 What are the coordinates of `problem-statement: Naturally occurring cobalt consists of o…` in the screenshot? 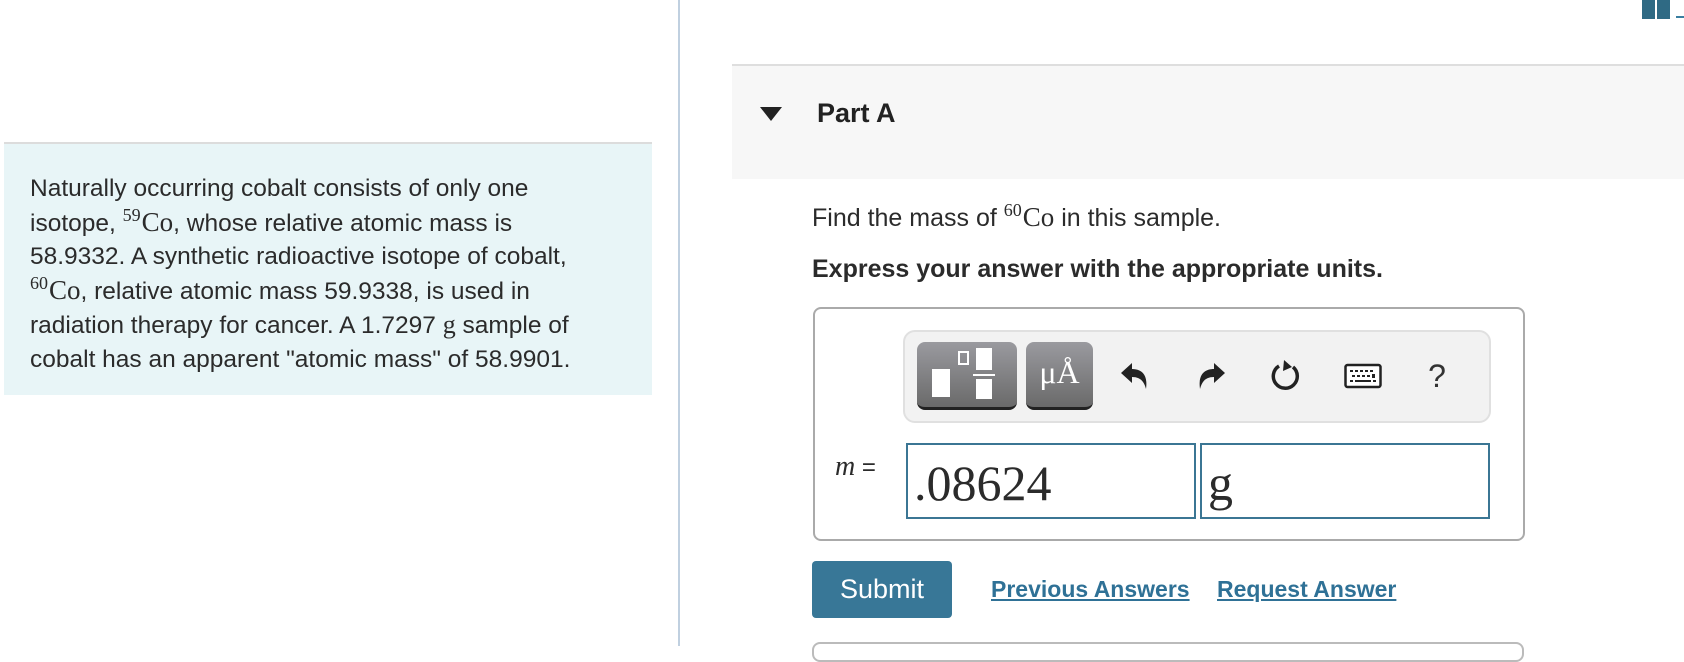 It's located at (328, 268).